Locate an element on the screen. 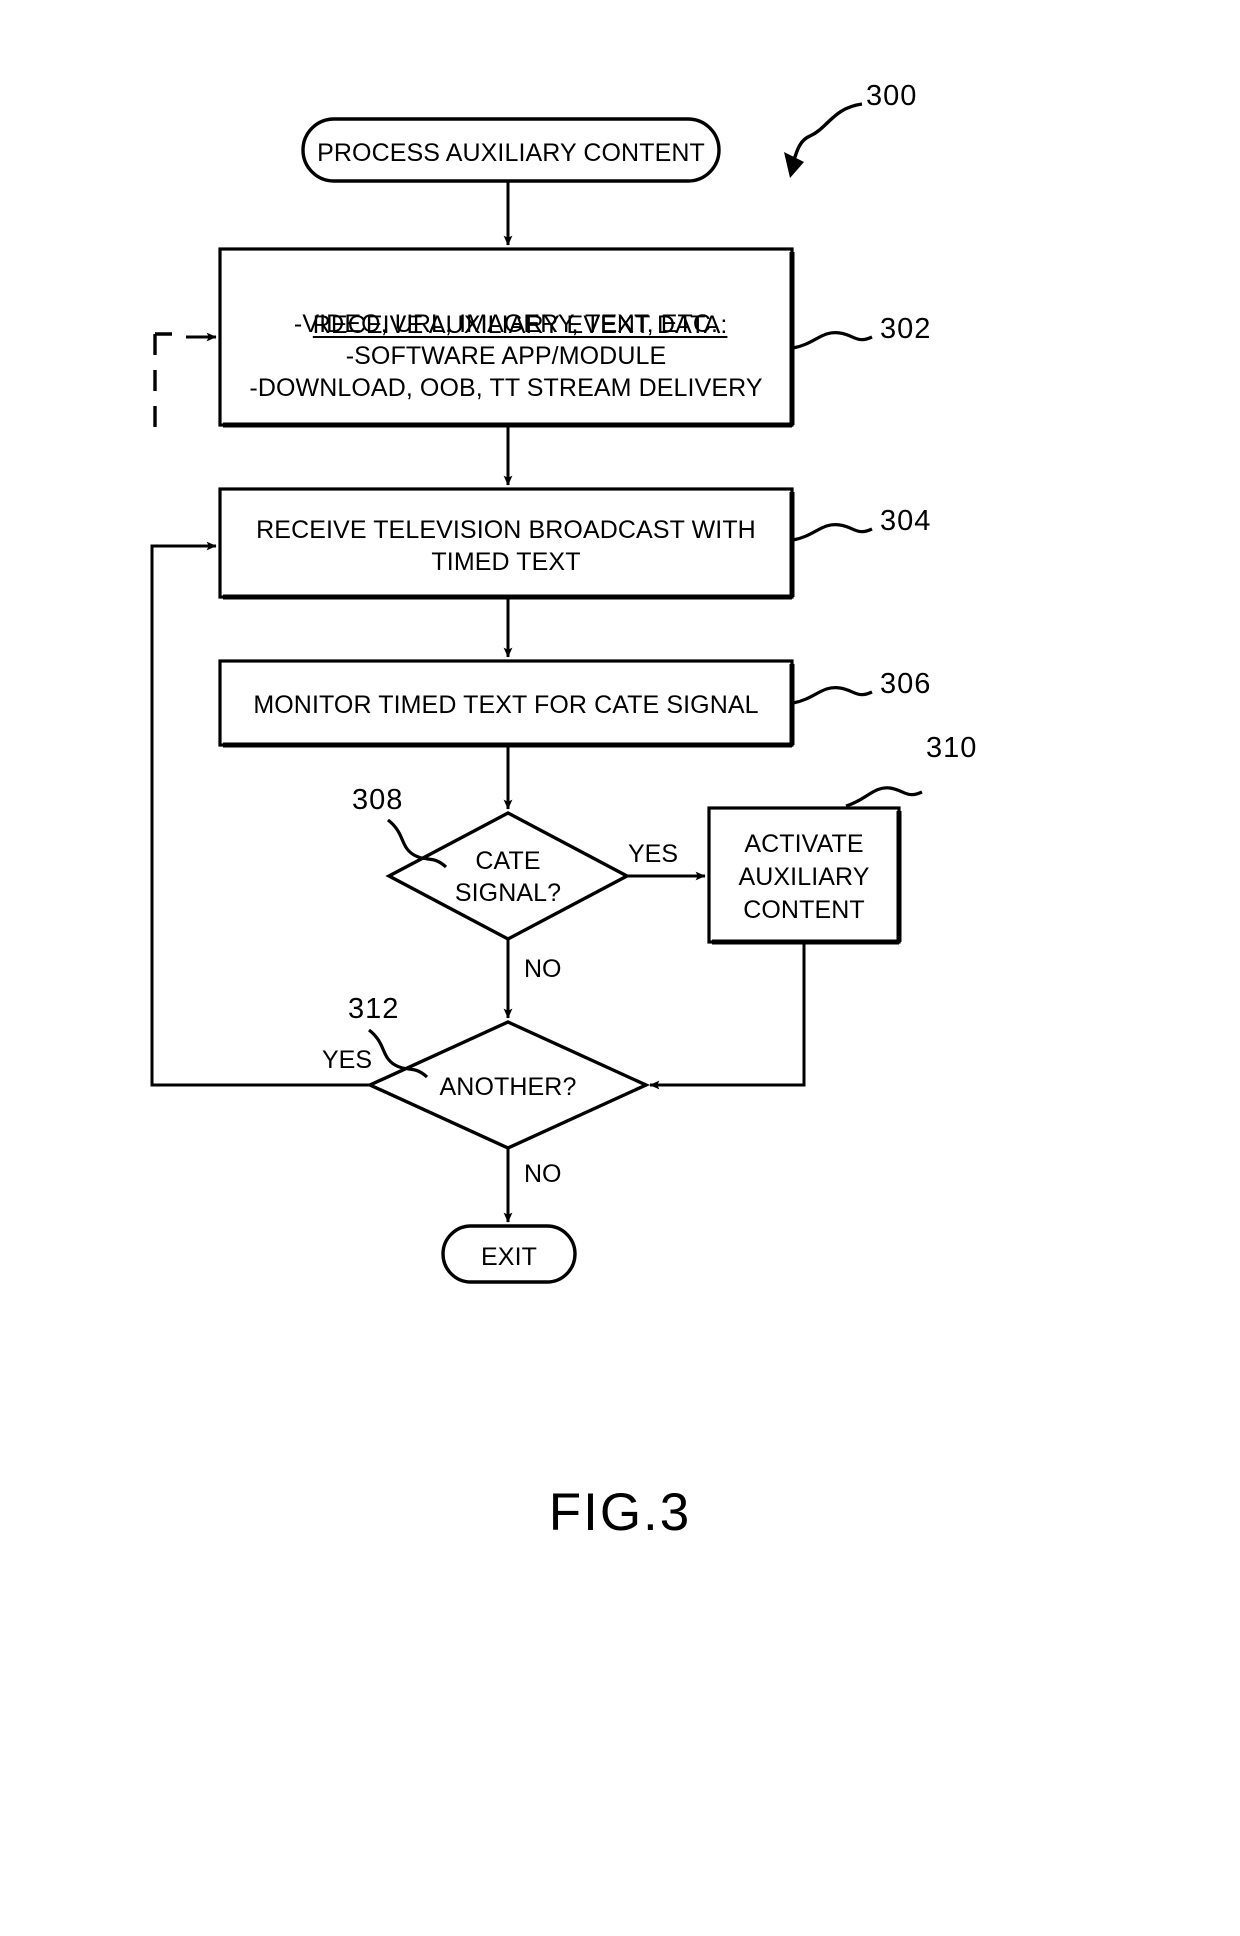 The width and height of the screenshot is (1240, 1936). box-310-line-3: CONTENT is located at coordinates (804, 910).